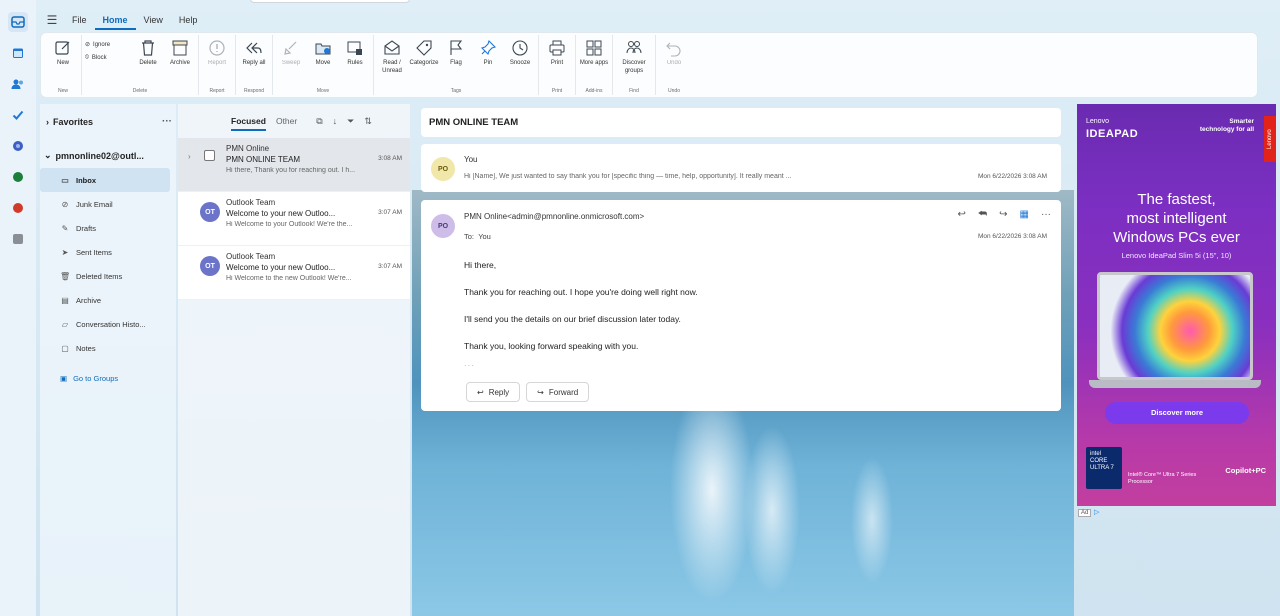 This screenshot has width=1280, height=616. I want to click on intel-text: Intel® Core™ Ultra 7 Series Processor, so click(1162, 478).